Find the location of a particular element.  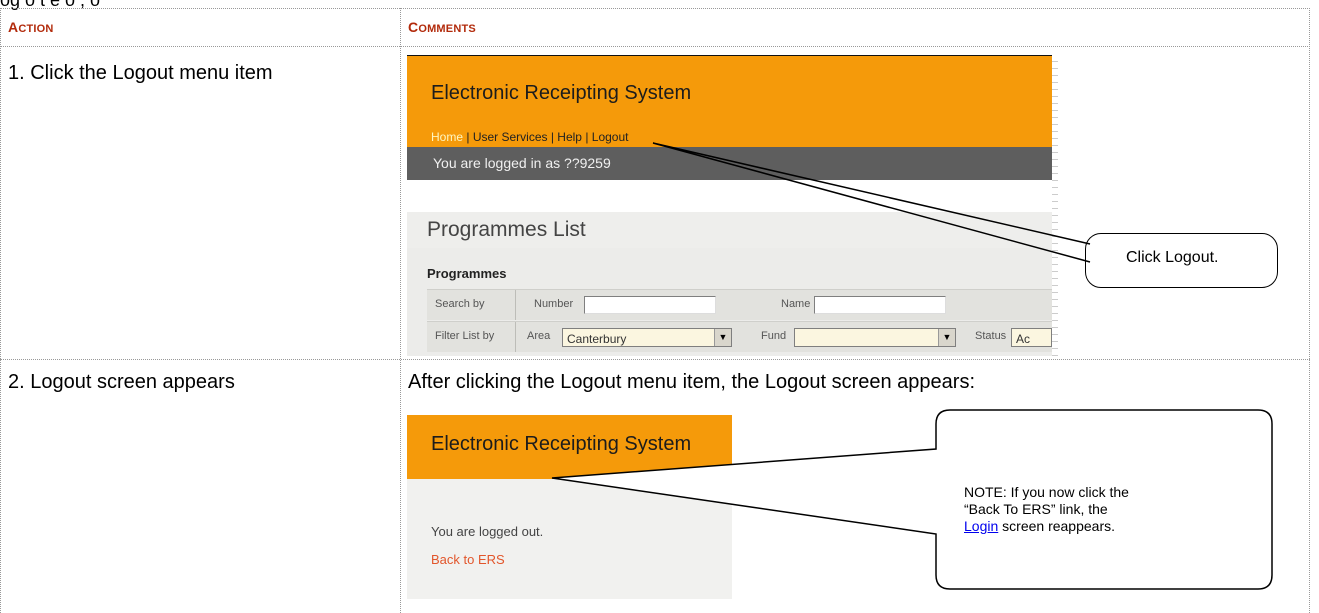

note-line-1: NOTE: If you now click the is located at coordinates (1046, 492).